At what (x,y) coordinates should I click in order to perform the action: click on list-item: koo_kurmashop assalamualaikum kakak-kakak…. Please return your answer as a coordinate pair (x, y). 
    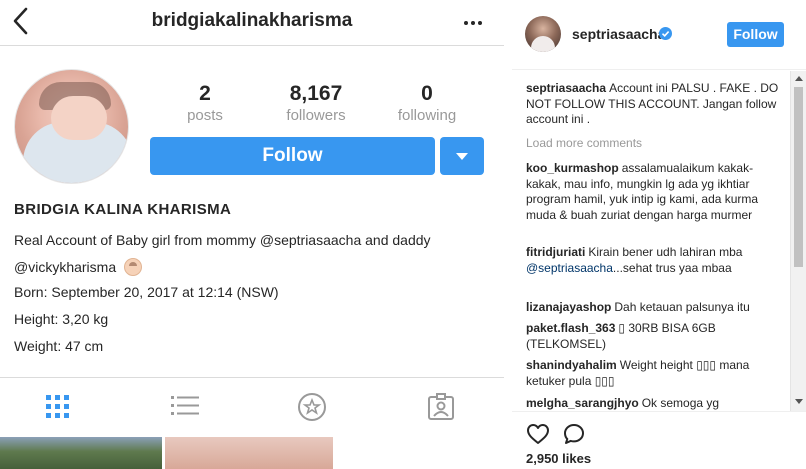
    Looking at the image, I should click on (655, 192).